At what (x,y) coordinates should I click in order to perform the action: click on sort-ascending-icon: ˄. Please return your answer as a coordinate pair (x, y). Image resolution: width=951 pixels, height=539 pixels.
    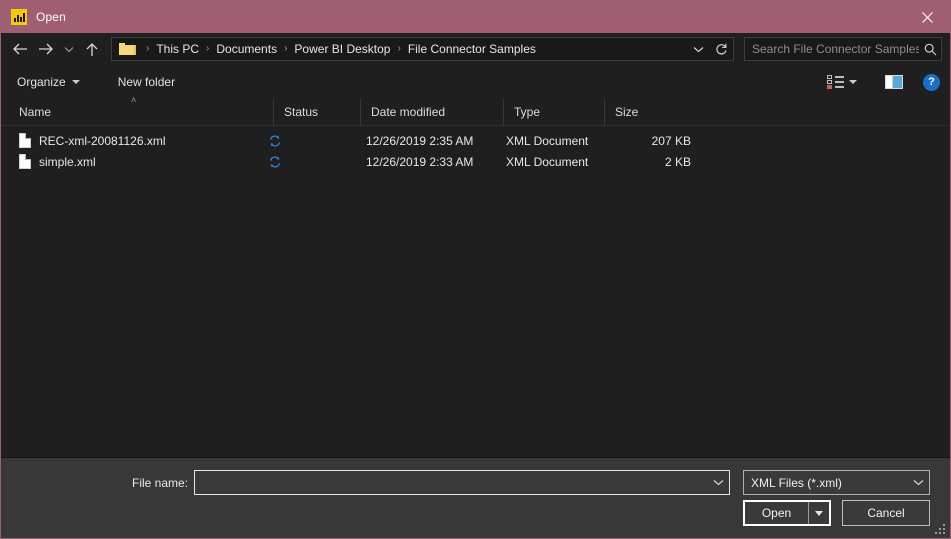
    Looking at the image, I should click on (134, 100).